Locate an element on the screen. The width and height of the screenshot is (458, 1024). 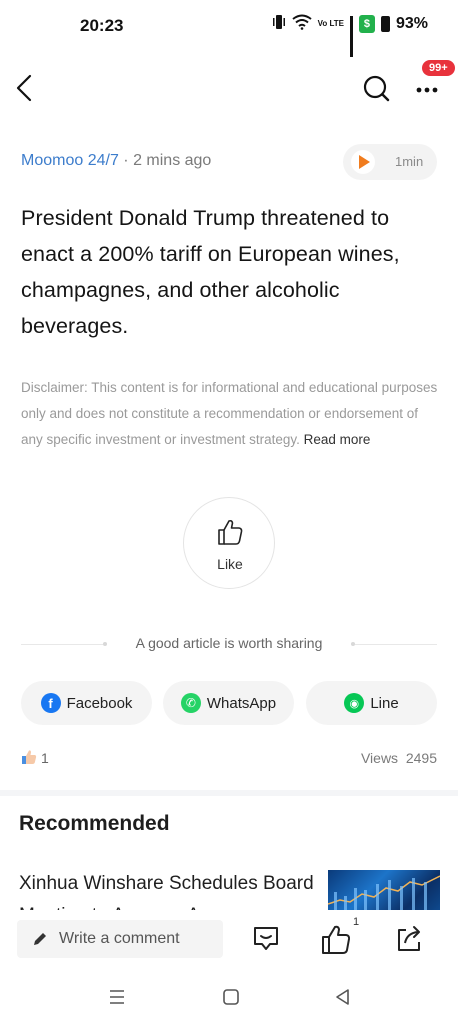
vibrate-icon is located at coordinates (279, 24).